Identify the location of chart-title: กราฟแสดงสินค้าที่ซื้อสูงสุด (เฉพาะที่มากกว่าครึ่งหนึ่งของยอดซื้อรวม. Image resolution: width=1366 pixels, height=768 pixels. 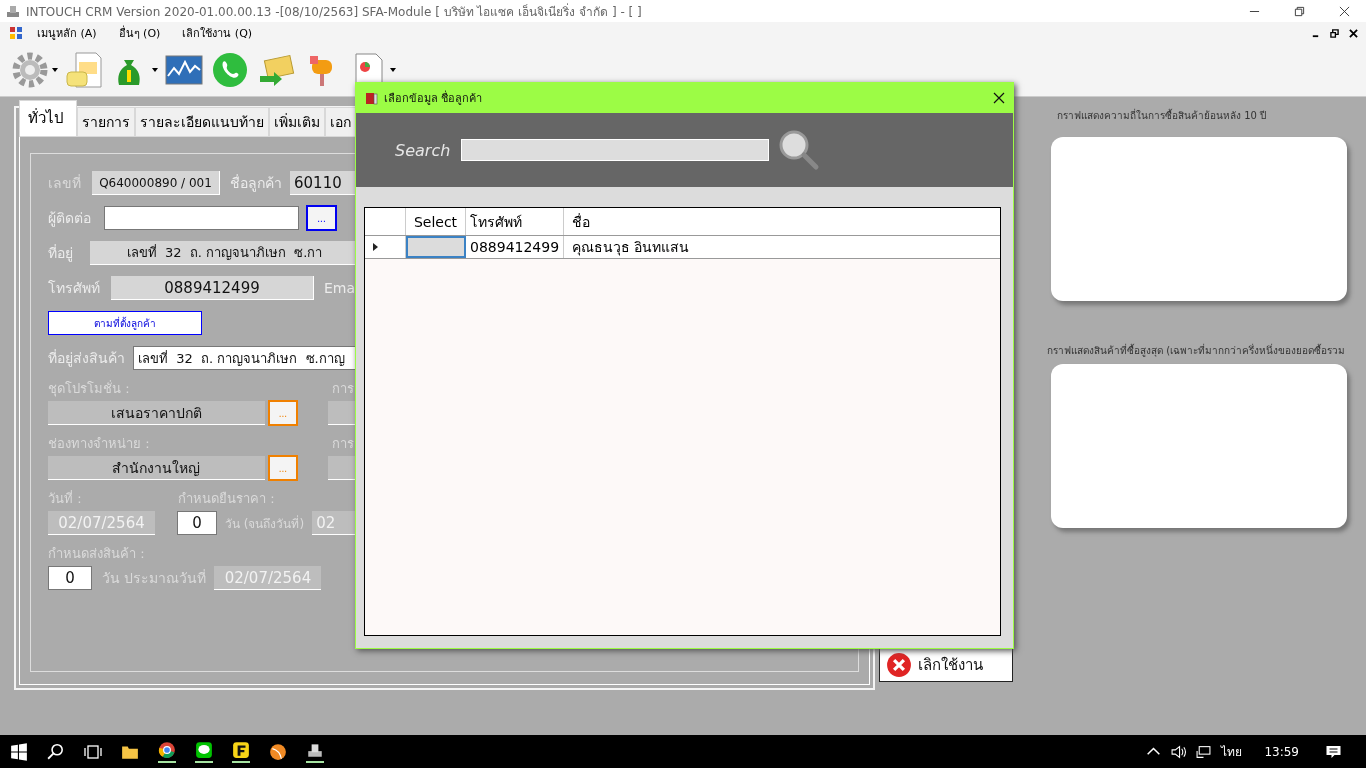
(1197, 350).